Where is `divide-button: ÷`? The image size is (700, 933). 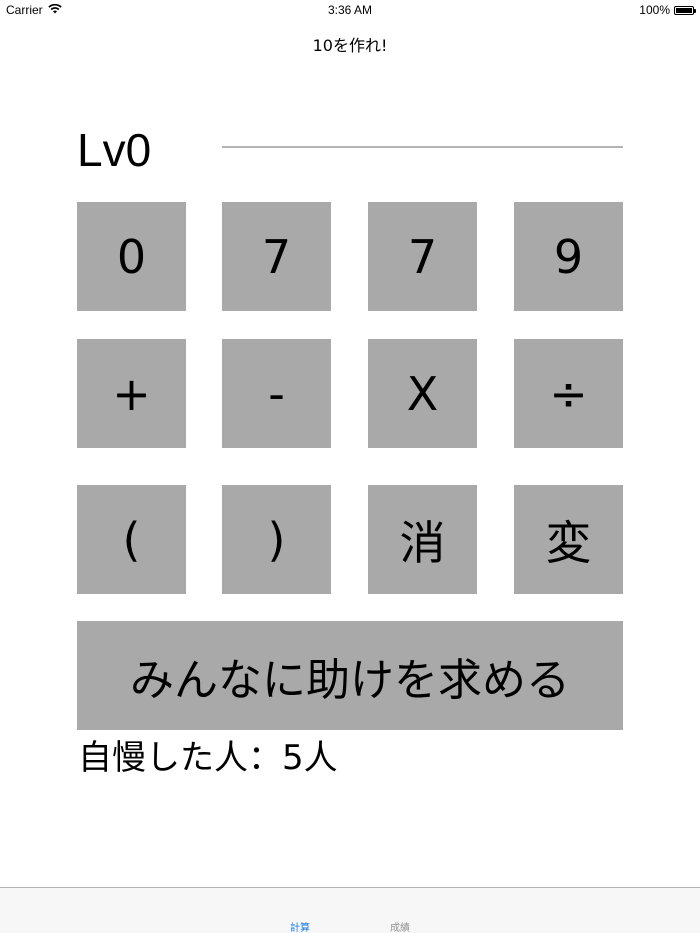 divide-button: ÷ is located at coordinates (568, 393).